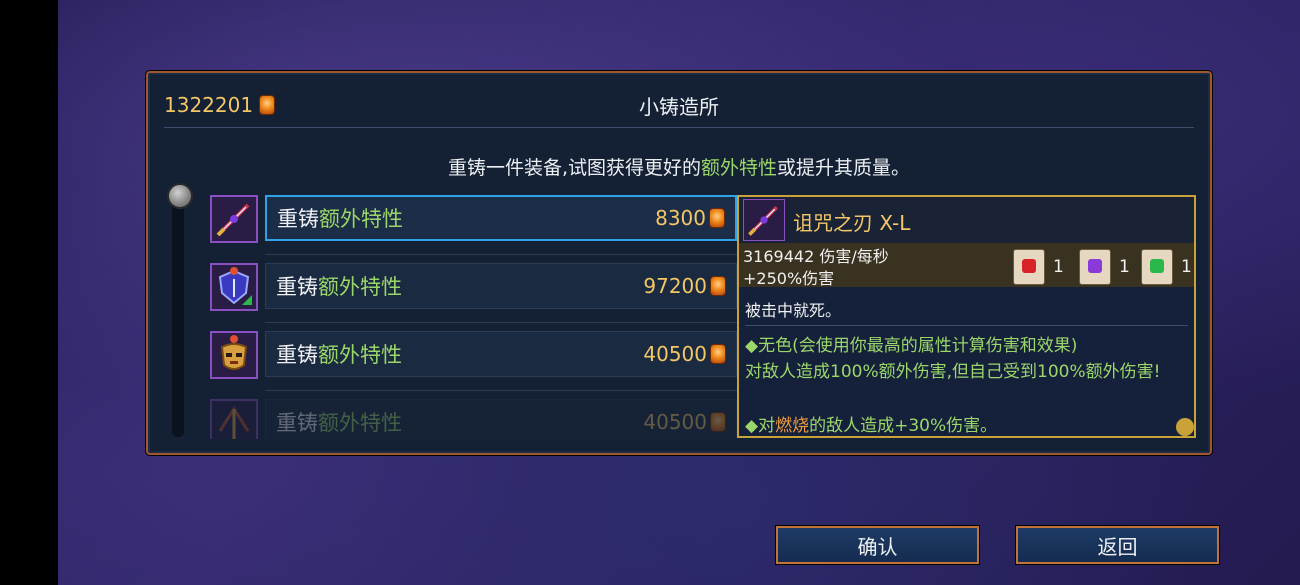  What do you see at coordinates (871, 426) in the screenshot?
I see `affix-line: ◆对燃烧的敌人造成+30%伤害。` at bounding box center [871, 426].